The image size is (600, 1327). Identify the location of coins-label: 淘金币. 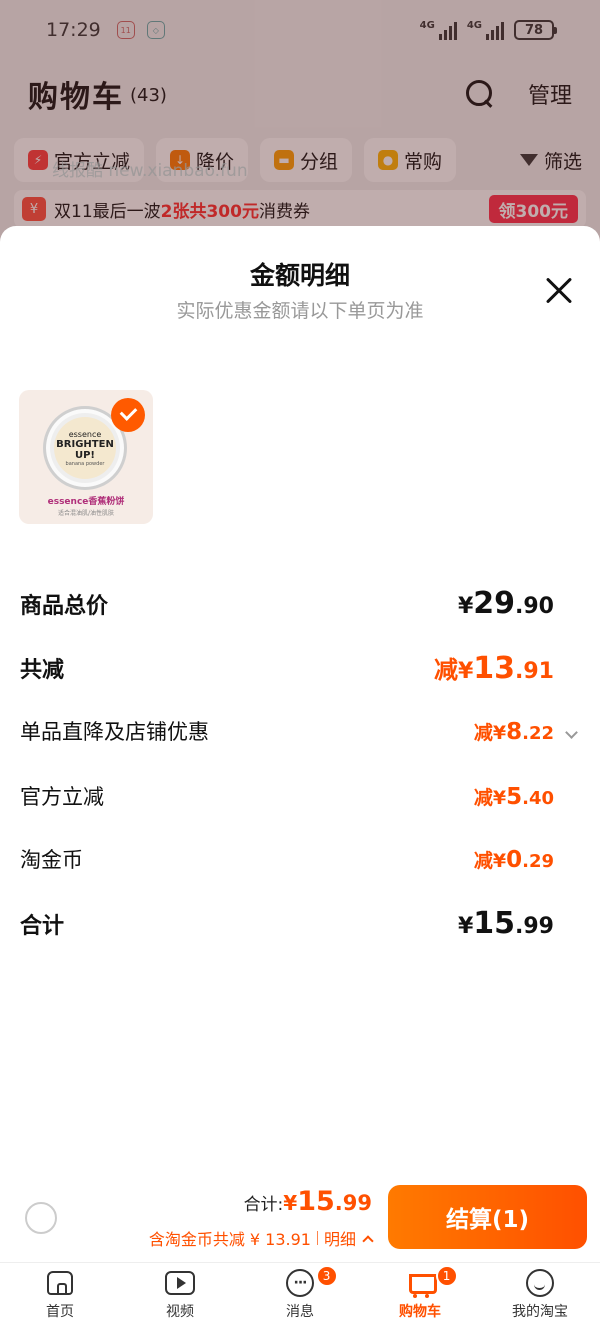
(51, 860).